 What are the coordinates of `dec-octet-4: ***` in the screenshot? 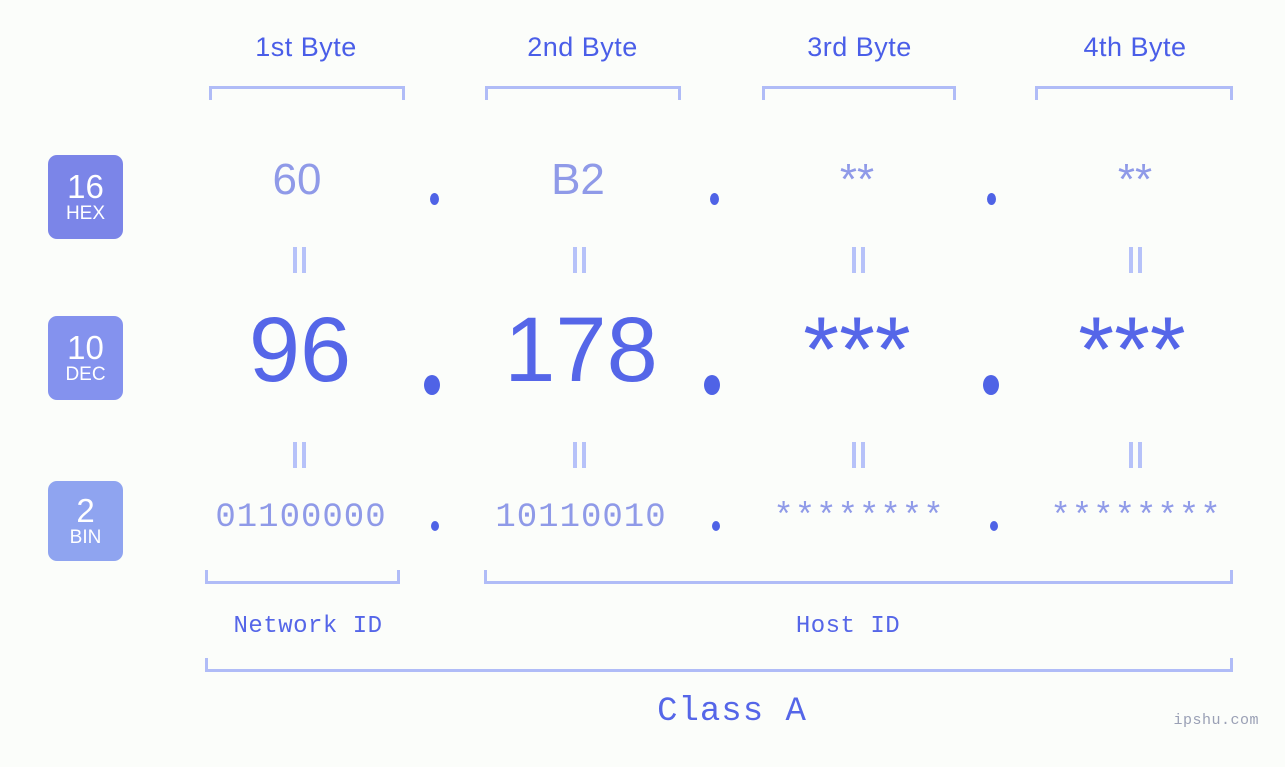 It's located at (1132, 350).